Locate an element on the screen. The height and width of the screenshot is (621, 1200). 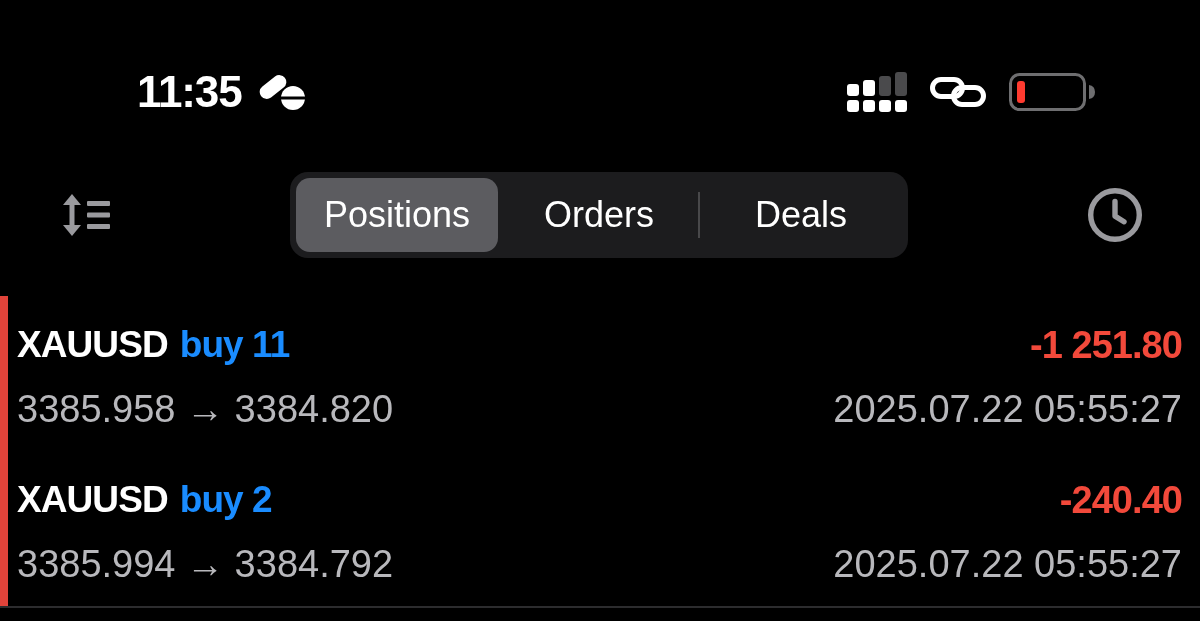
price-range-text: 3385.994 → 3384.792 is located at coordinates (205, 564).